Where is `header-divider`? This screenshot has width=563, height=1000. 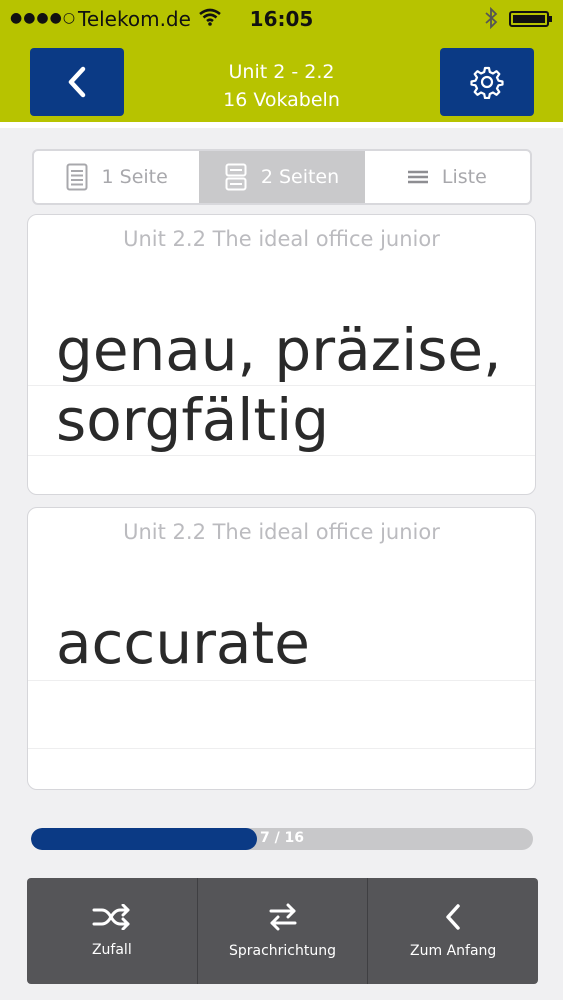 header-divider is located at coordinates (281, 125).